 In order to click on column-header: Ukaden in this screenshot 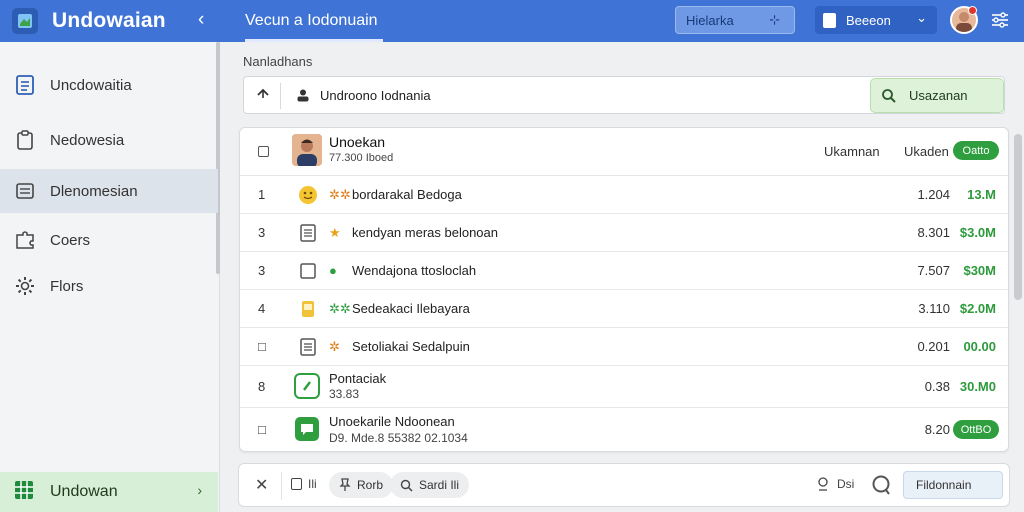, I will do `click(926, 151)`.